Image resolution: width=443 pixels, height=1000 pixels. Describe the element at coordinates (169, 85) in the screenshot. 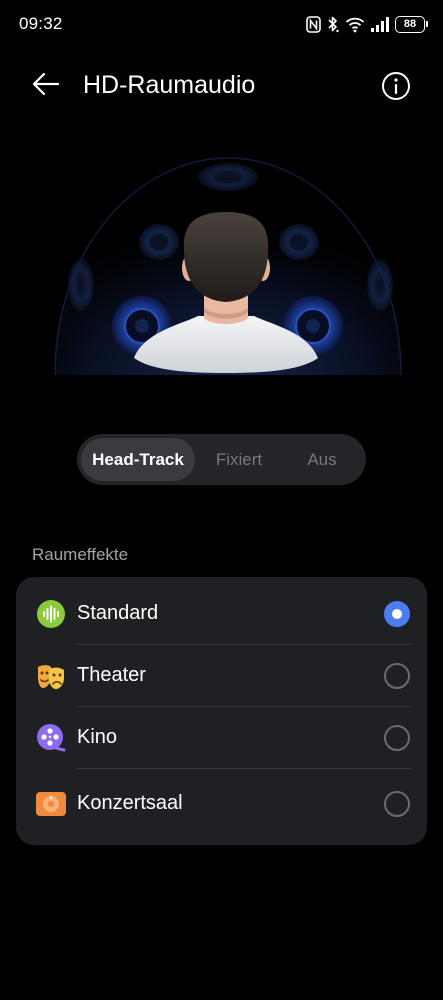

I see `page-title: HD-Raumaudio` at that location.